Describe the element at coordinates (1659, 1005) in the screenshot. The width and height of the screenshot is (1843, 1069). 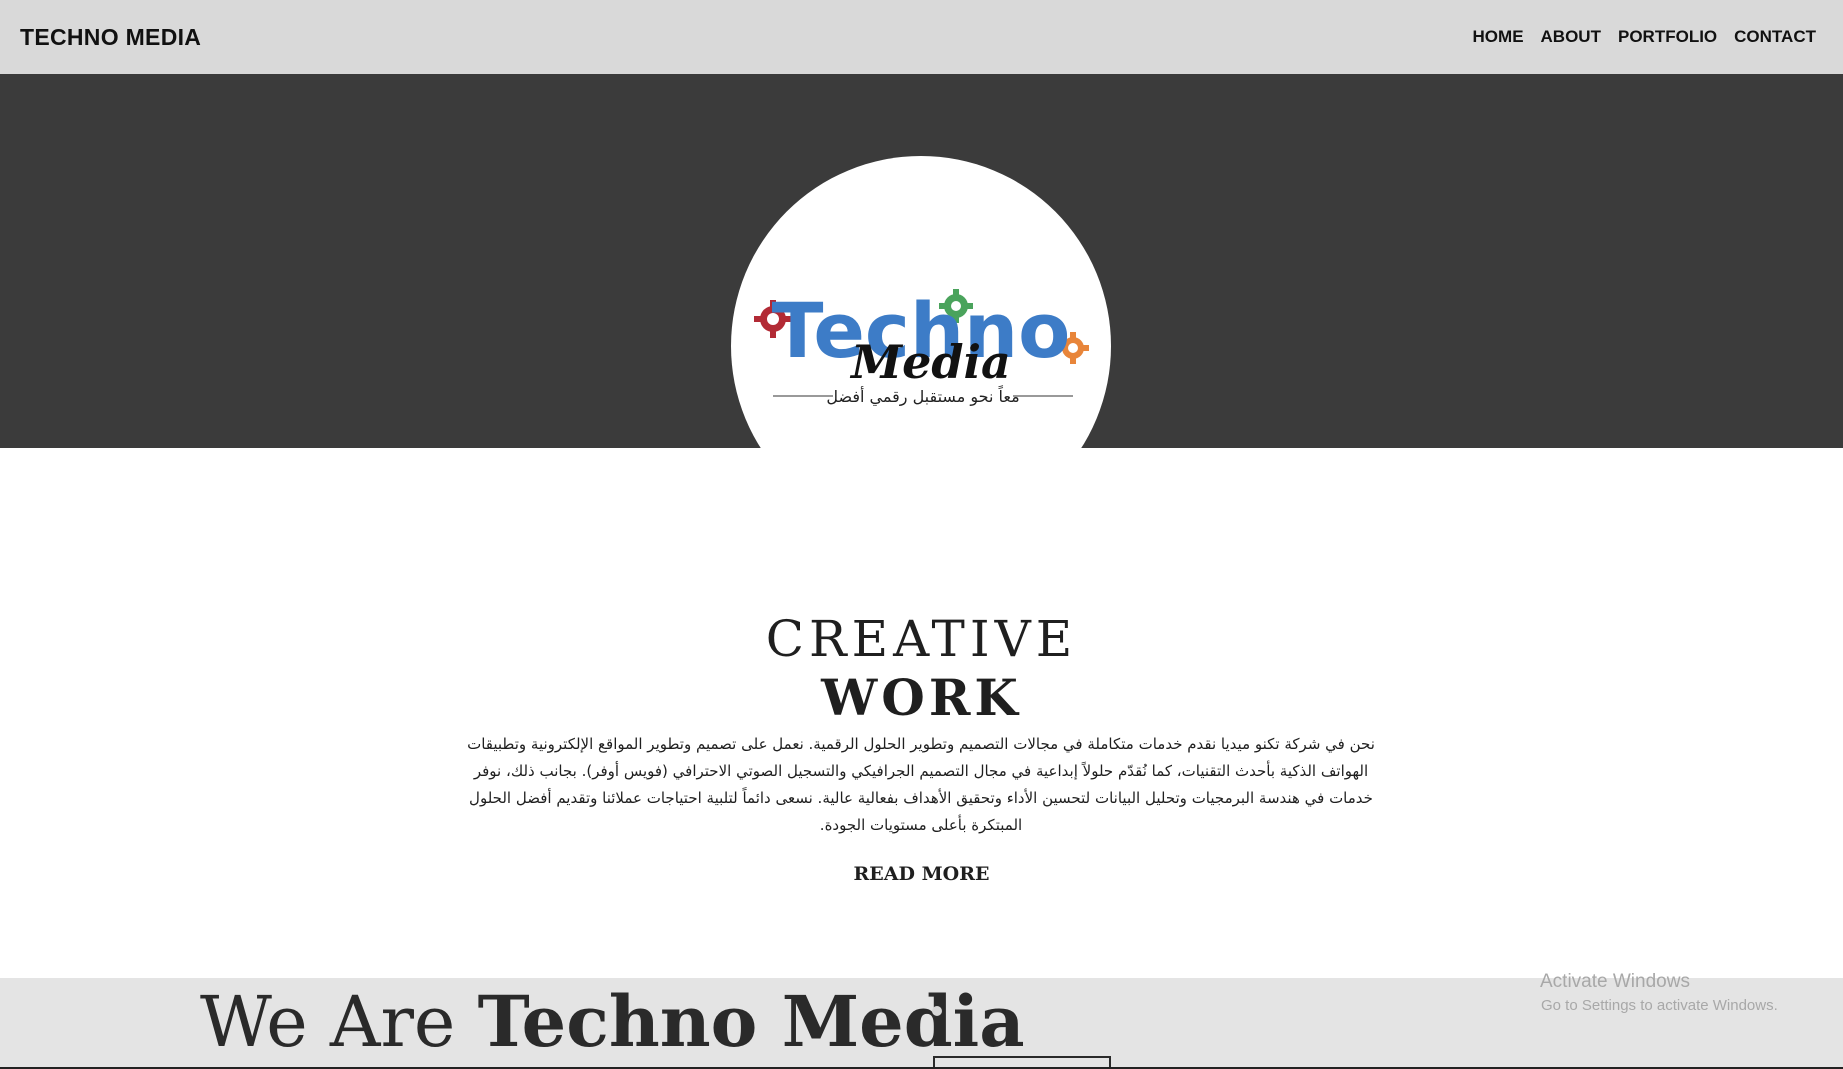
I see `activate-windows-subtitle: Go to Settings to activate Windows.` at that location.